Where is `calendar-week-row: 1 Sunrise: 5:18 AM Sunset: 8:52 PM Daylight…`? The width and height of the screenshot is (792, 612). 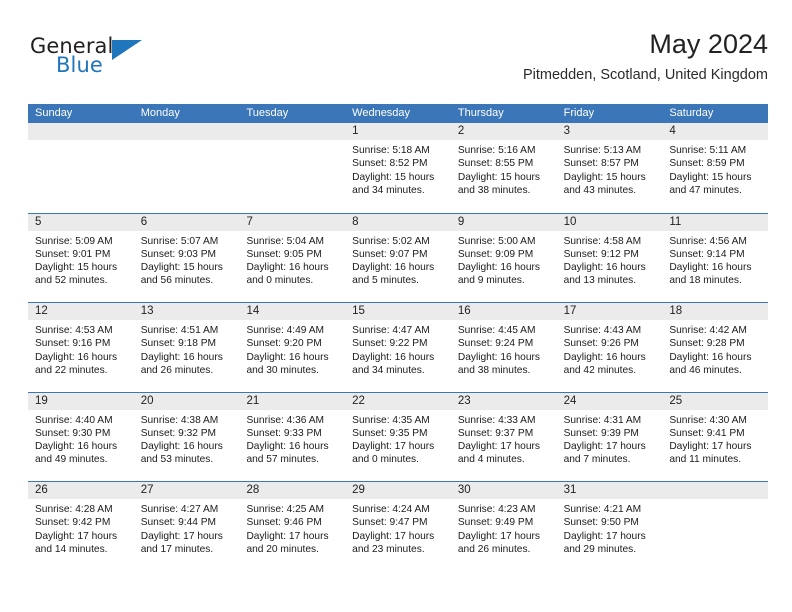 calendar-week-row: 1 Sunrise: 5:18 AM Sunset: 8:52 PM Daylight… is located at coordinates (398, 168).